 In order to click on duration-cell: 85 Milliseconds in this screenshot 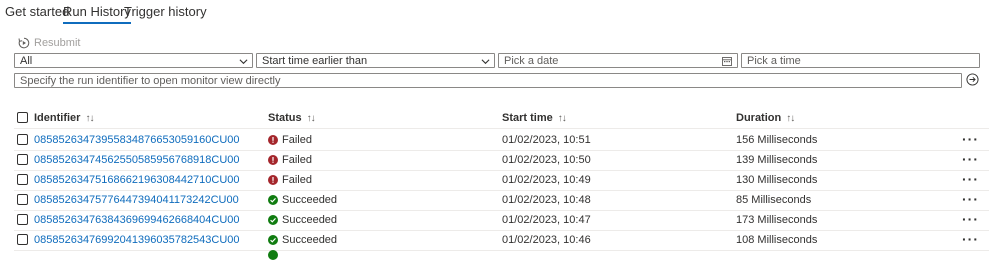, I will do `click(774, 200)`.